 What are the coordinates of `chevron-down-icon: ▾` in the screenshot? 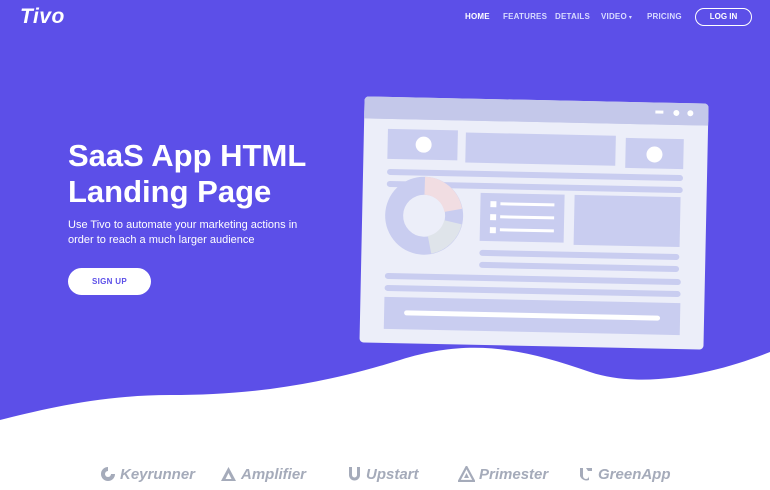 It's located at (630, 18).